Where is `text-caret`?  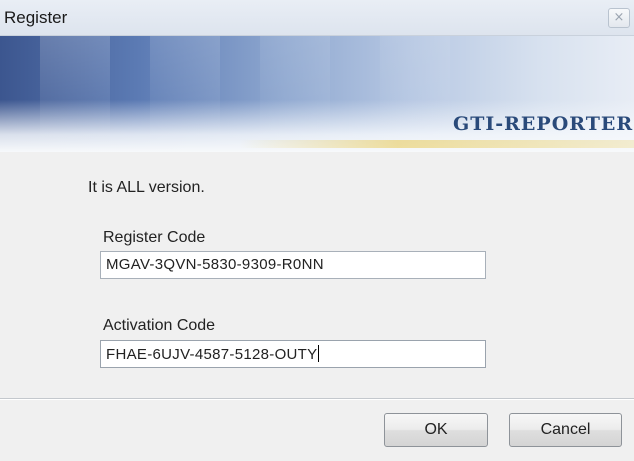 text-caret is located at coordinates (319, 353).